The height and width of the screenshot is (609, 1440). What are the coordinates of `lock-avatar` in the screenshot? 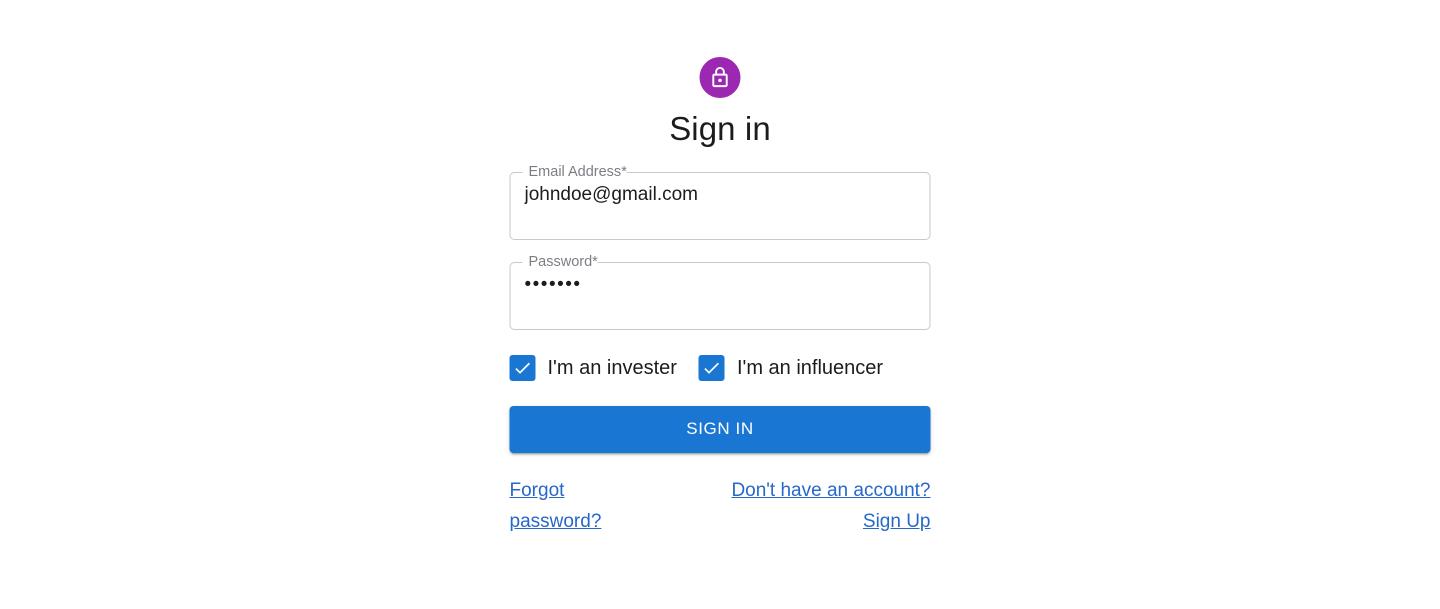 It's located at (720, 77).